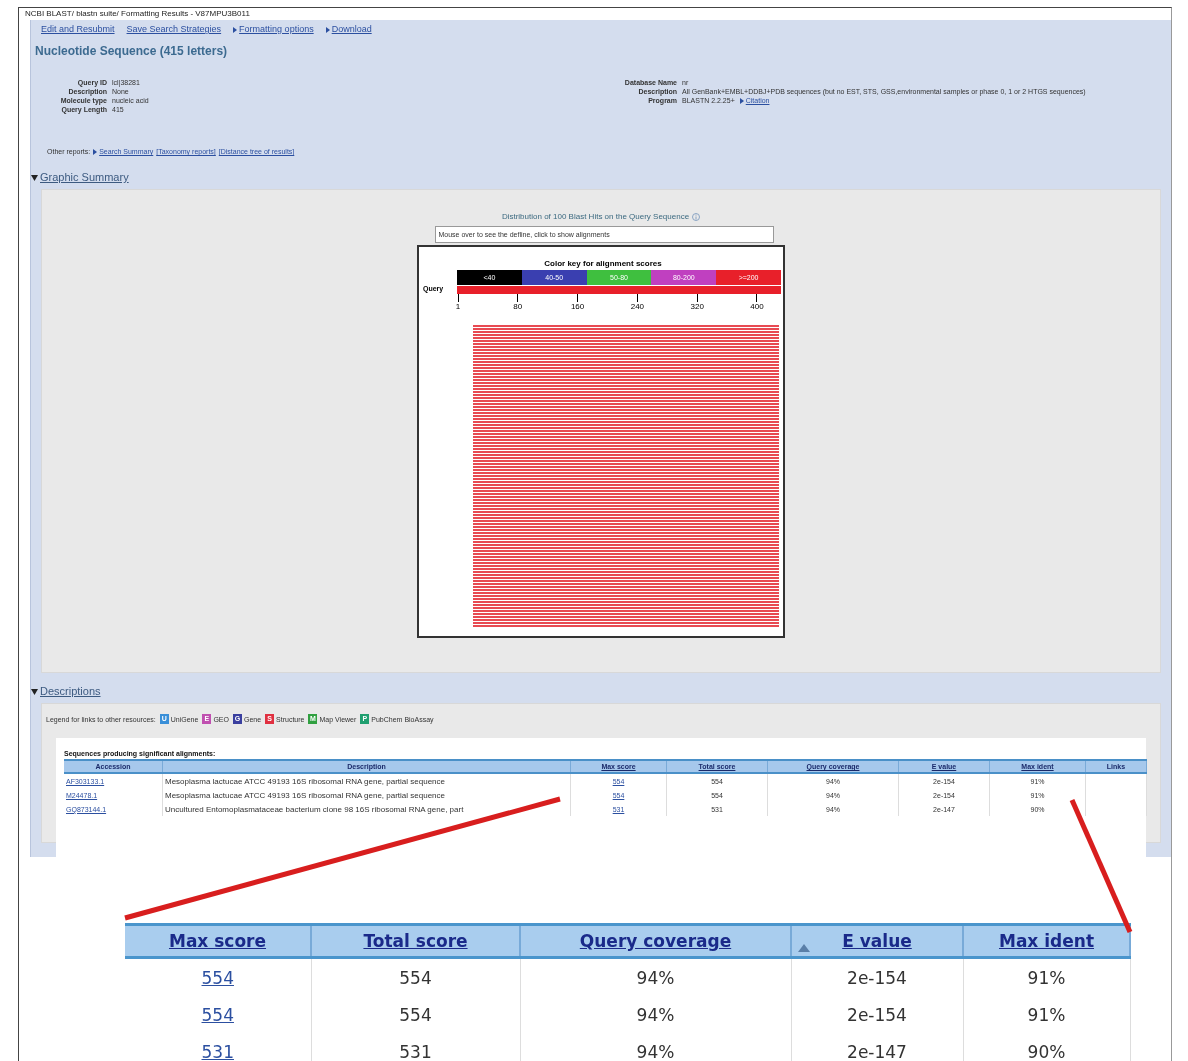 The width and height of the screenshot is (1188, 1061). Describe the element at coordinates (78, 29) in the screenshot. I see `toolbar-link: Edit and Resubmit` at that location.